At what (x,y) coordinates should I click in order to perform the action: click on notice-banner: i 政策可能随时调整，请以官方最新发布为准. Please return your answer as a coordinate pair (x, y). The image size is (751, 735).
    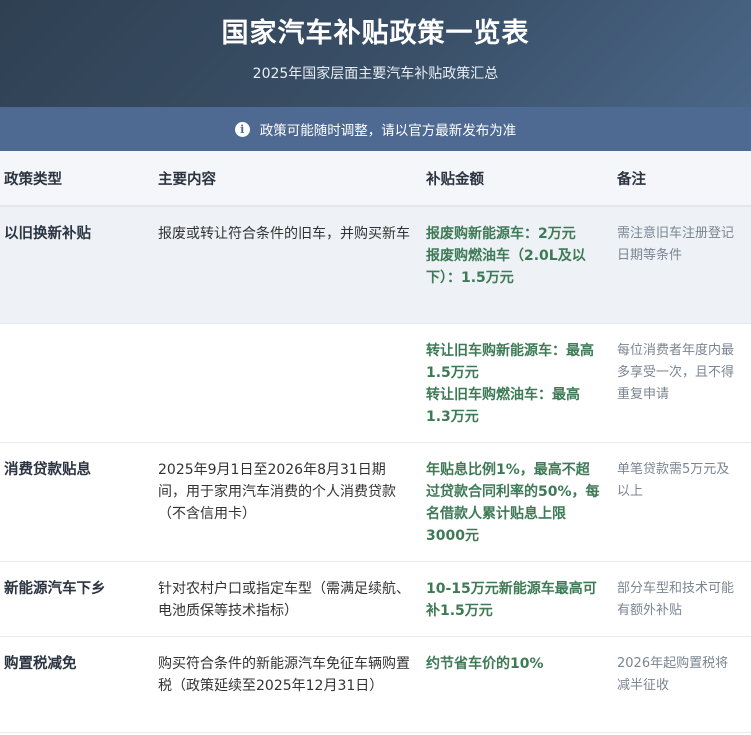
    Looking at the image, I should click on (375, 129).